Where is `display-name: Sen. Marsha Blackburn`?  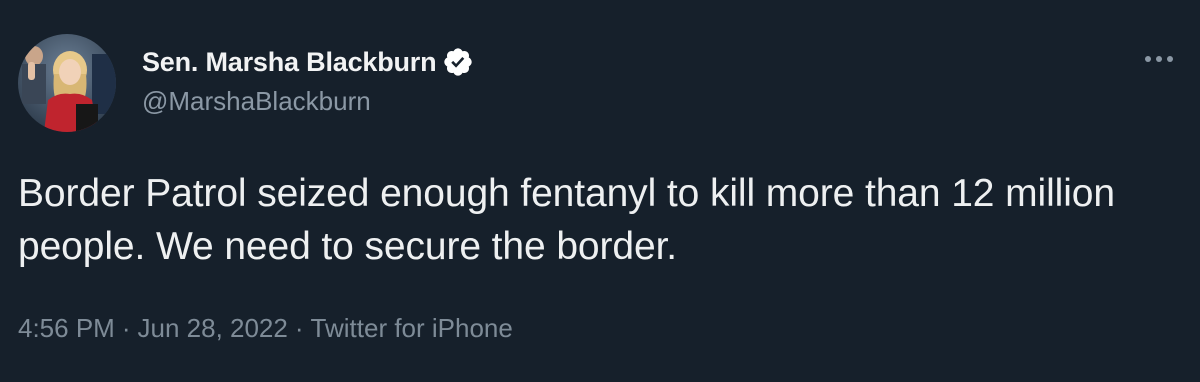 display-name: Sen. Marsha Blackburn is located at coordinates (289, 62).